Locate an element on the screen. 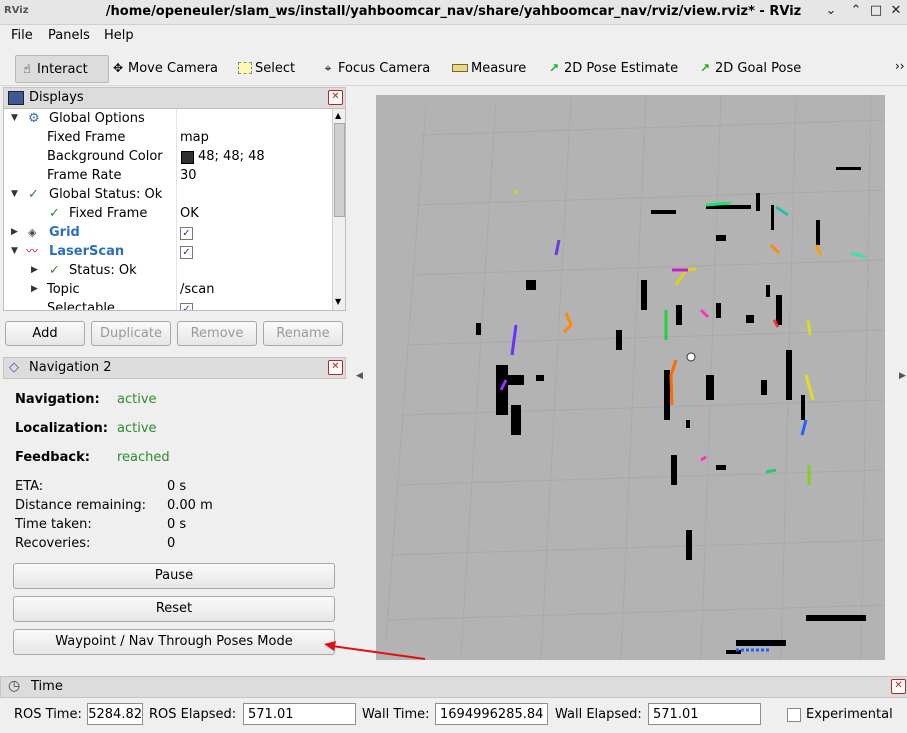 This screenshot has width=907, height=733. hand-pointer-icon: ☝ is located at coordinates (27, 69).